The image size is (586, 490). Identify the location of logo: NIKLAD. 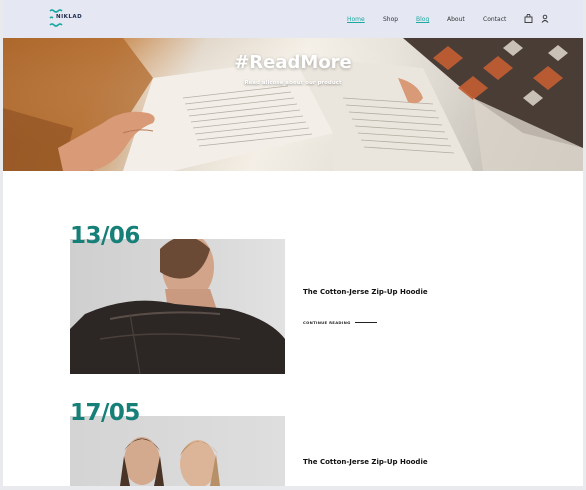
(70, 19).